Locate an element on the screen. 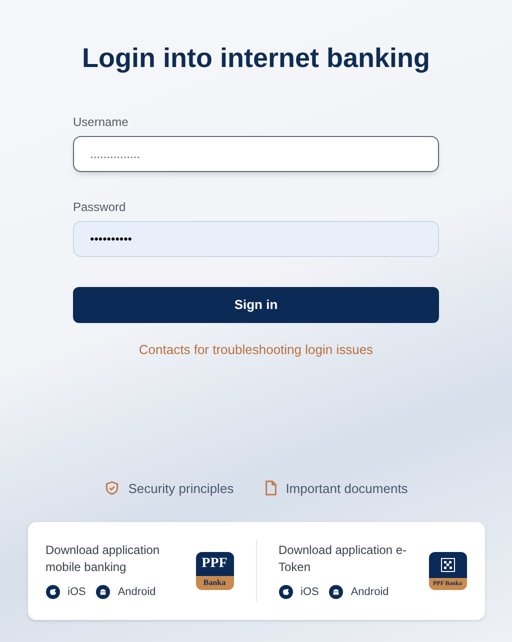 Image resolution: width=512 pixels, height=642 pixels. field-label: Password is located at coordinates (100, 207).